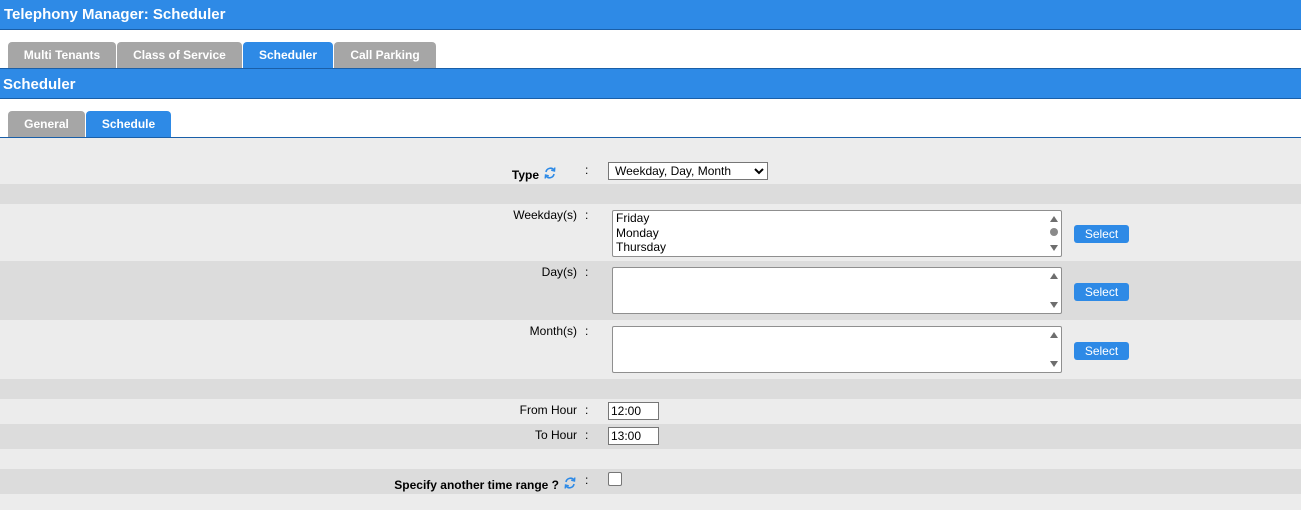 This screenshot has height=510, width=1301. I want to click on weekdays-listbox: Friday Monday Thursday, so click(837, 233).